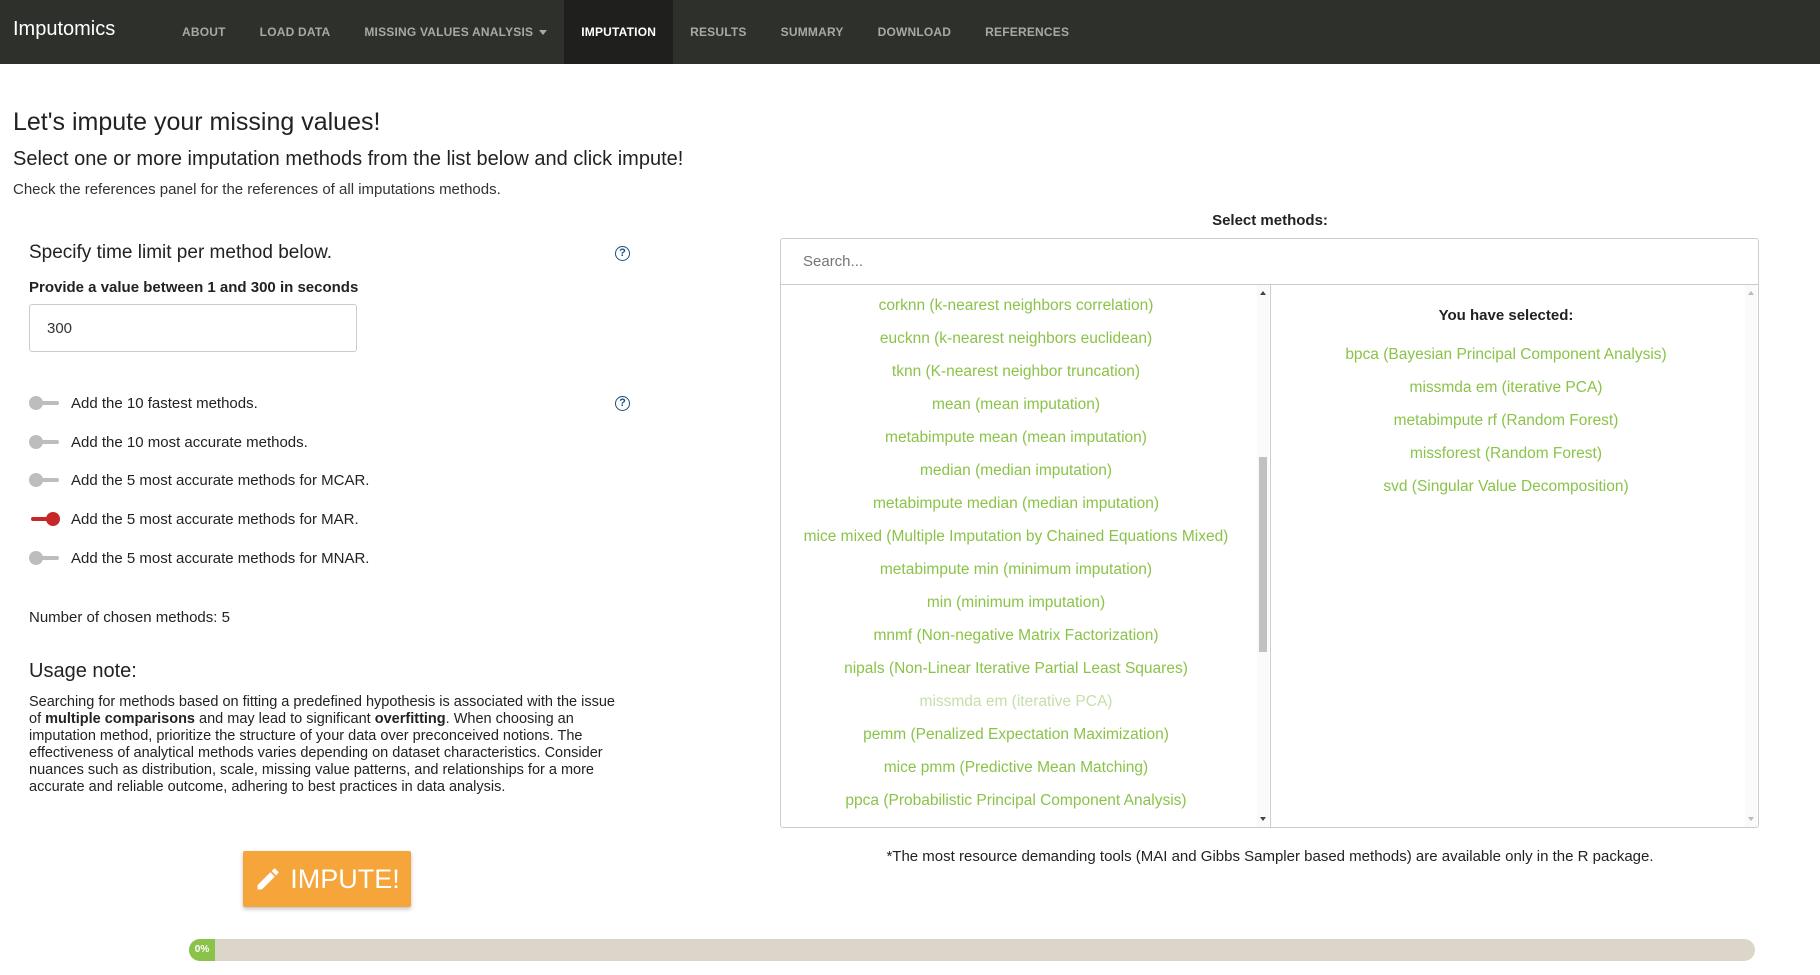  What do you see at coordinates (1270, 220) in the screenshot?
I see `select-methods-label: Select methods:` at bounding box center [1270, 220].